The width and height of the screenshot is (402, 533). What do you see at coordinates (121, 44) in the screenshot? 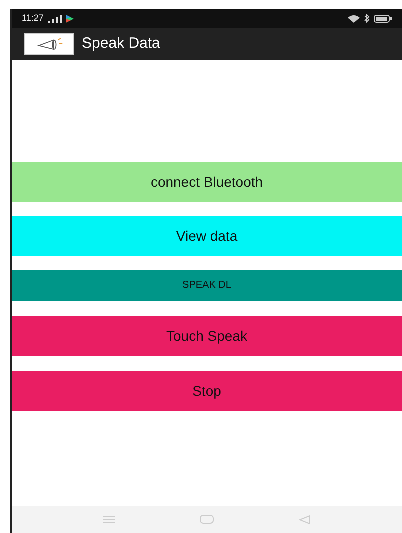
I see `app-title: Speak Data` at bounding box center [121, 44].